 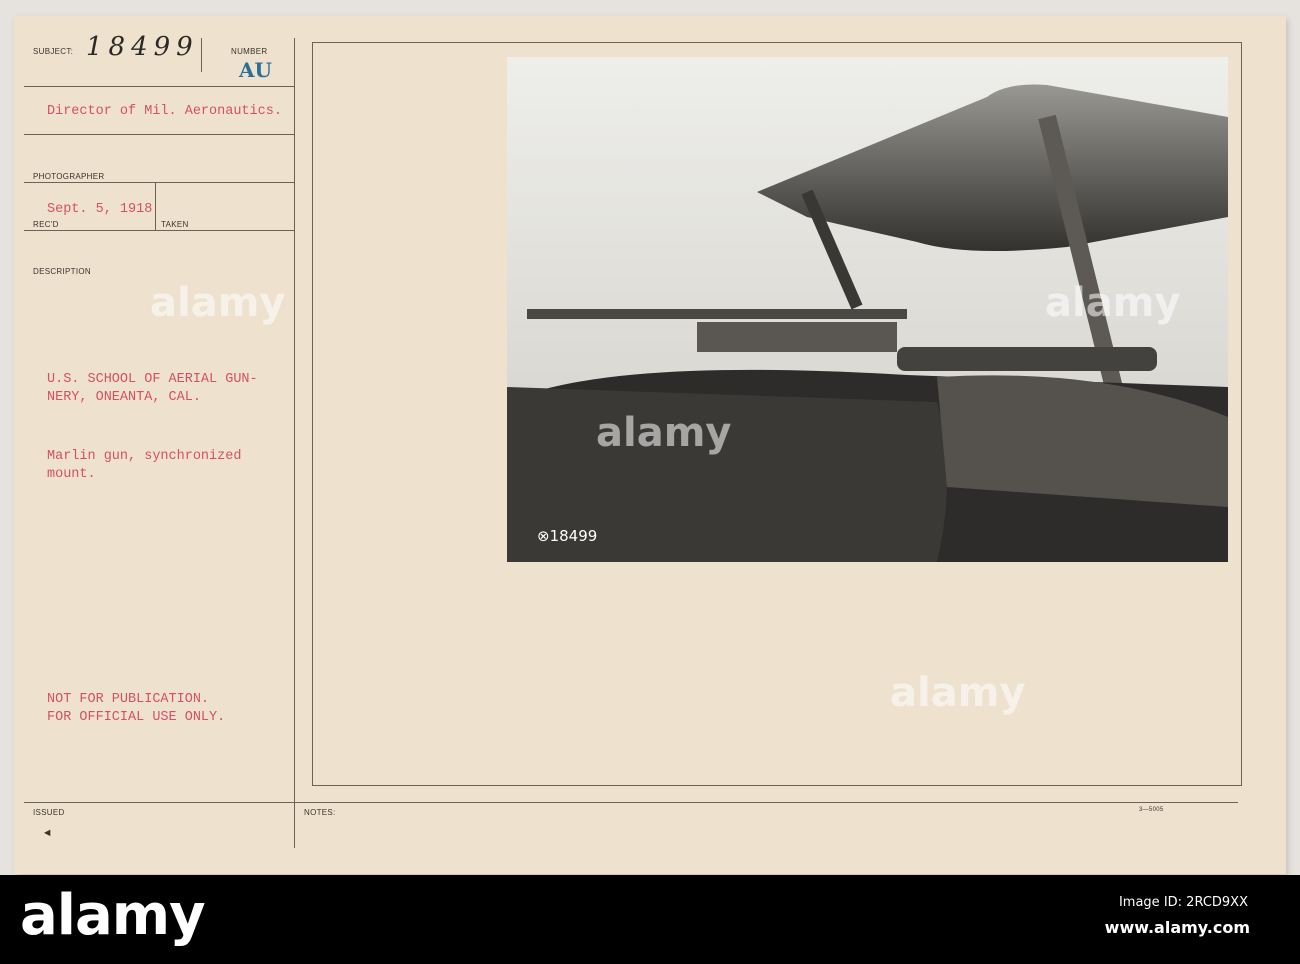 What do you see at coordinates (1177, 927) in the screenshot?
I see `alamy-url: www.alamy.com` at bounding box center [1177, 927].